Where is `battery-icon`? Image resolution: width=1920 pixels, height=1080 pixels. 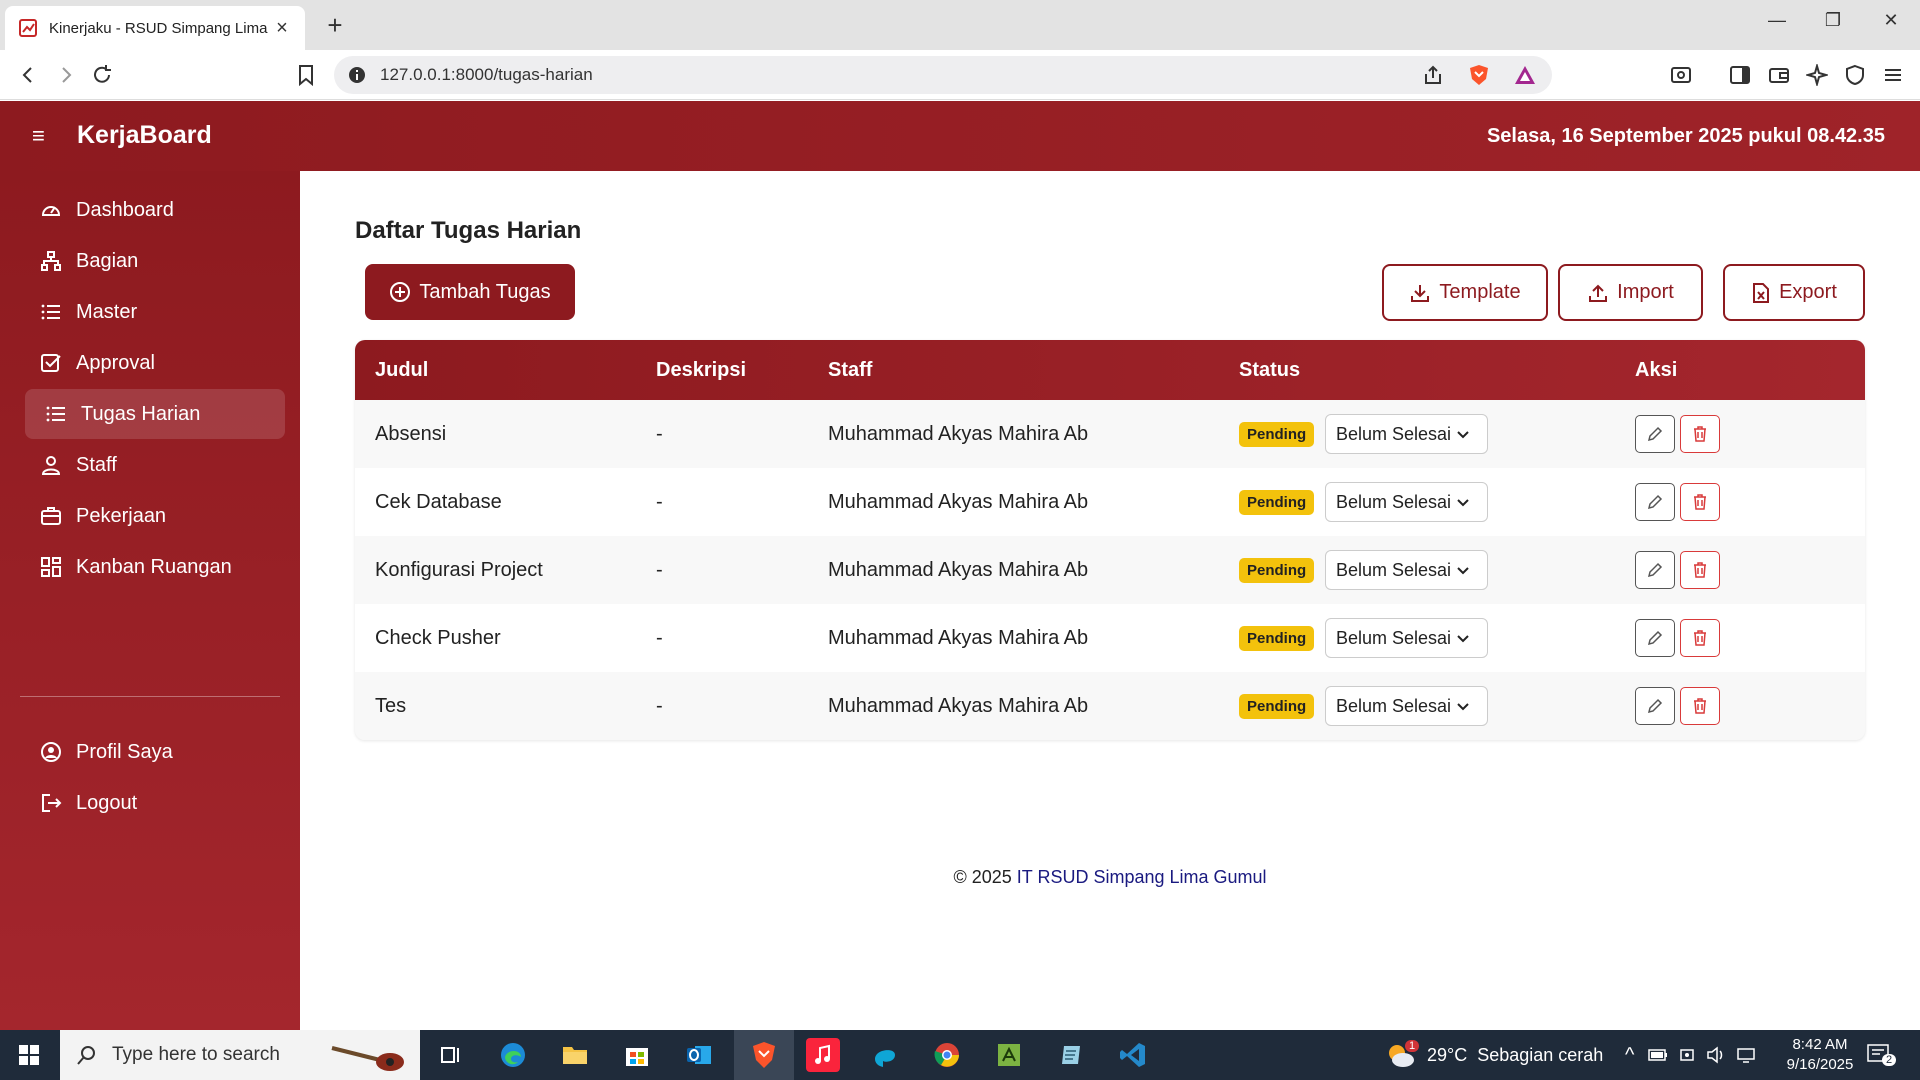 battery-icon is located at coordinates (1658, 1055).